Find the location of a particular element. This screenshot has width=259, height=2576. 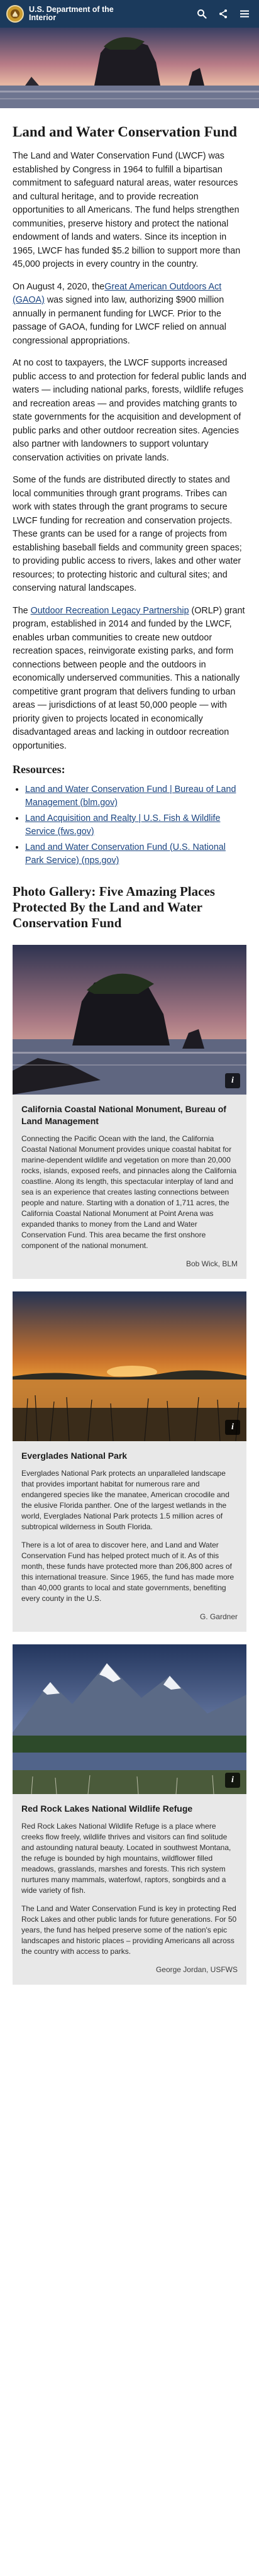

card-title: Red Rock Lakes National Wildlife Refuge is located at coordinates (107, 1809).